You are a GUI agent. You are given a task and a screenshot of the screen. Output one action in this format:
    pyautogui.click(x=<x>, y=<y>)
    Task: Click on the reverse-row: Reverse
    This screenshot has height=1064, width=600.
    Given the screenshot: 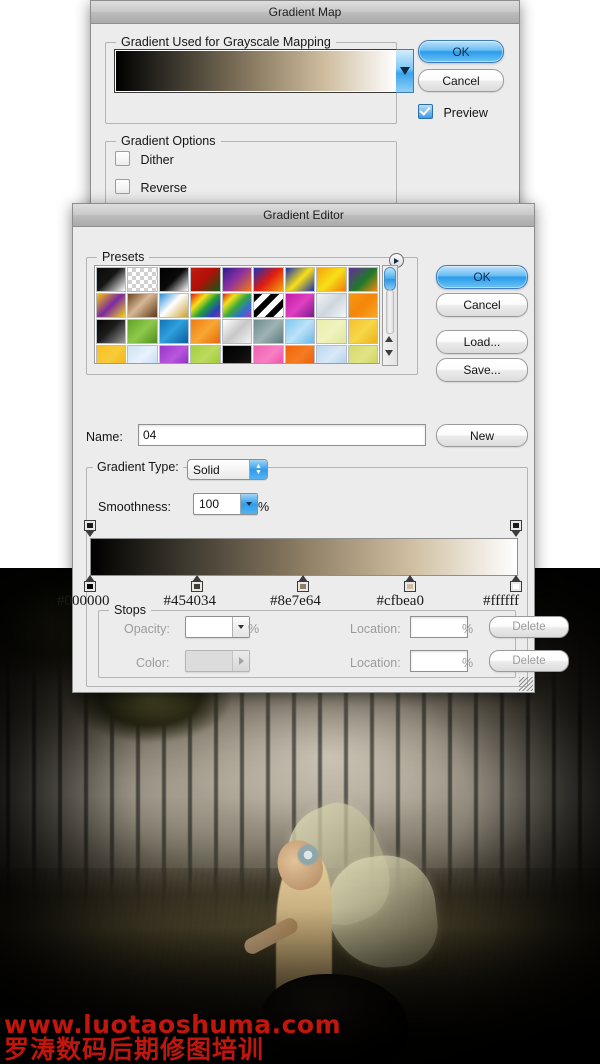 What is the action you would take?
    pyautogui.click(x=151, y=188)
    